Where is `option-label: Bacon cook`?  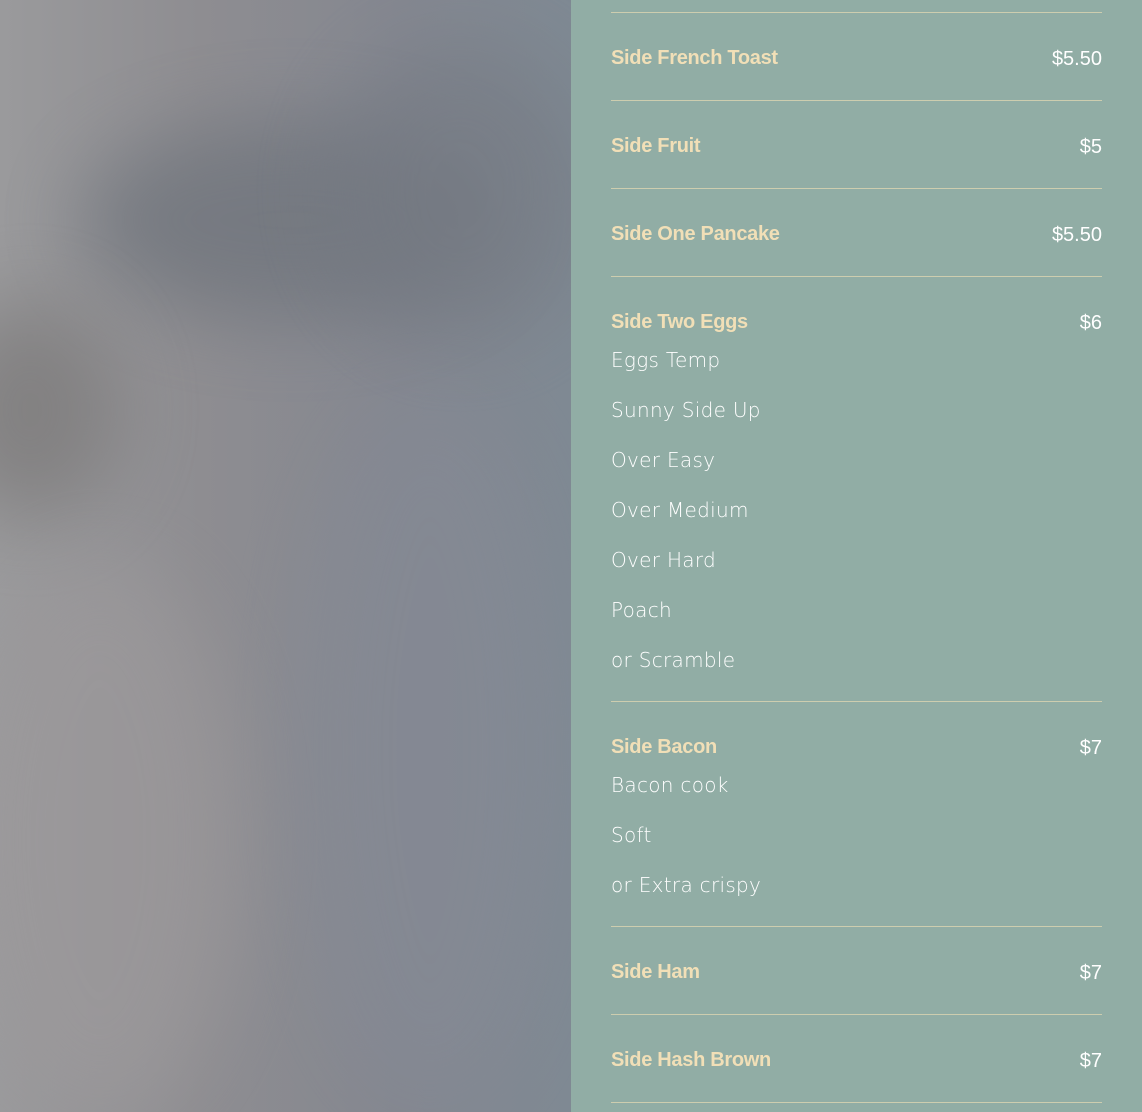 option-label: Bacon cook is located at coordinates (670, 785).